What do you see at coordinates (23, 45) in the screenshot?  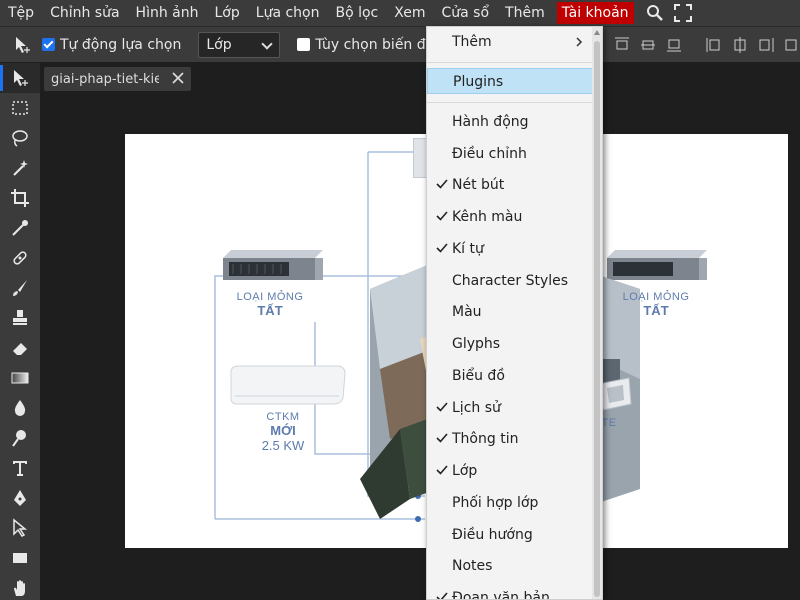 I see `move-tool-icon` at bounding box center [23, 45].